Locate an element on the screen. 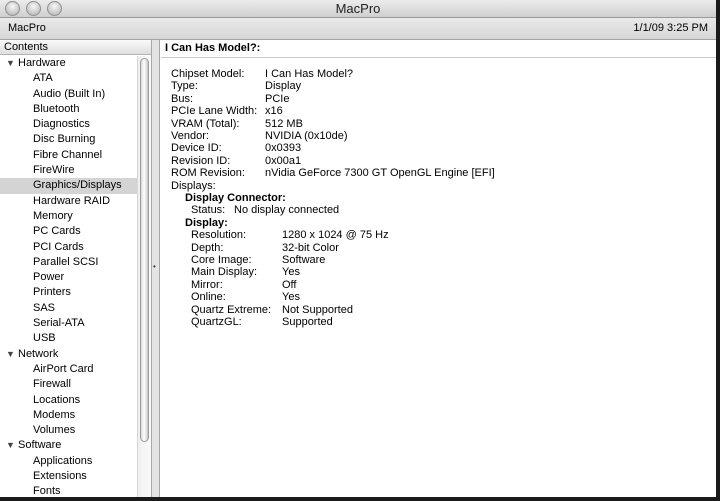 Image resolution: width=720 pixels, height=501 pixels. sidebar-item-firewire: FireWire is located at coordinates (68, 170).